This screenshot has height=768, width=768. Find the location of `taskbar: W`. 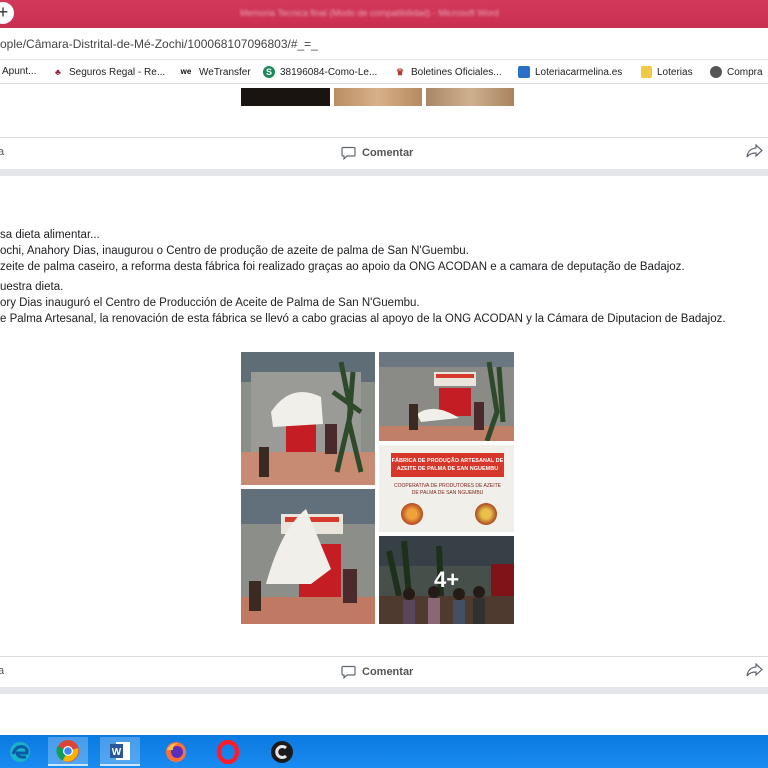

taskbar: W is located at coordinates (384, 751).